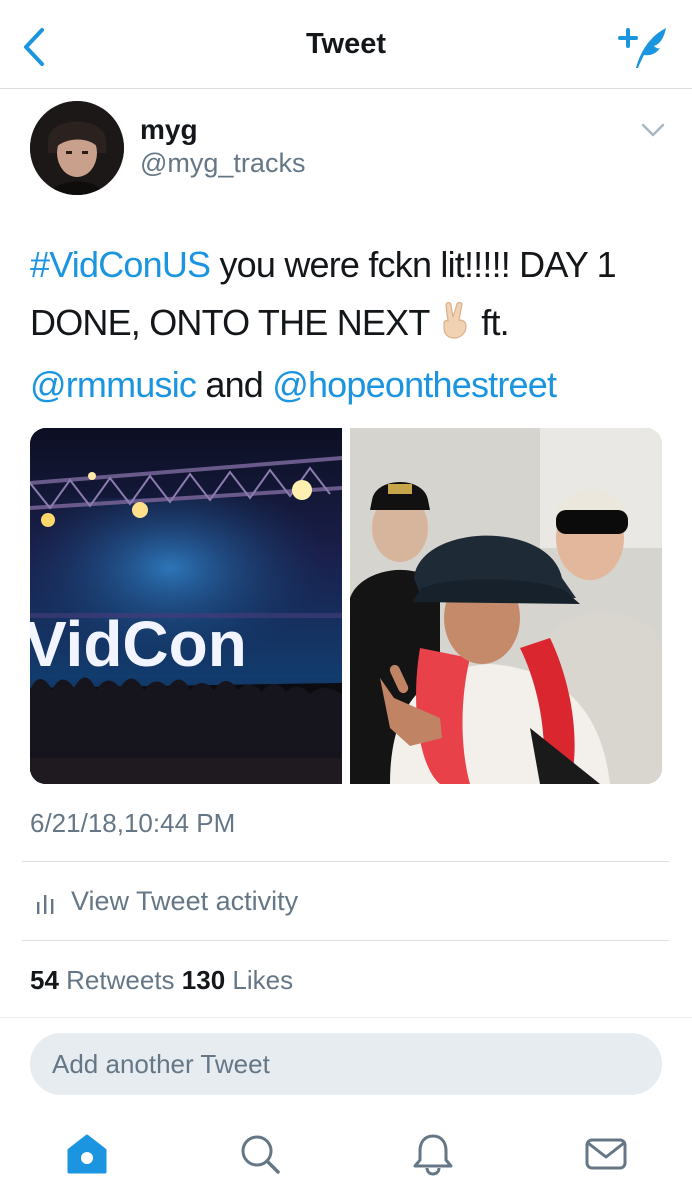  I want to click on tab-home, so click(87, 1154).